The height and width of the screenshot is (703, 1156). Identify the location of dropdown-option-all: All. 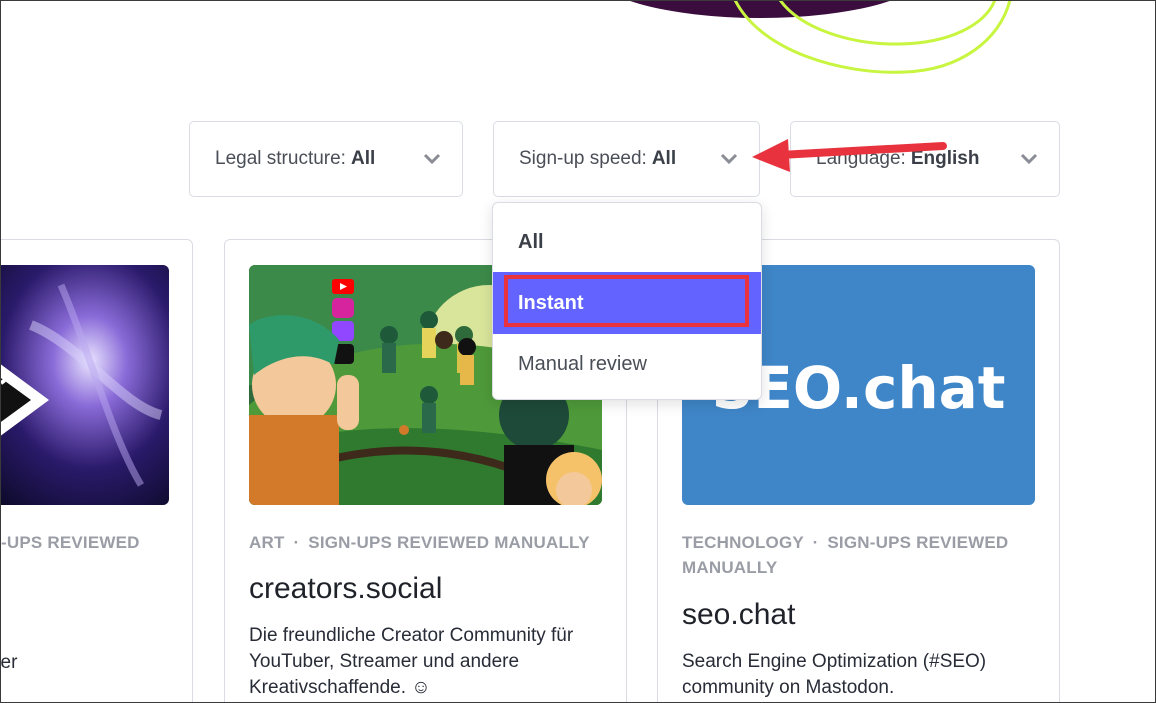
(627, 242).